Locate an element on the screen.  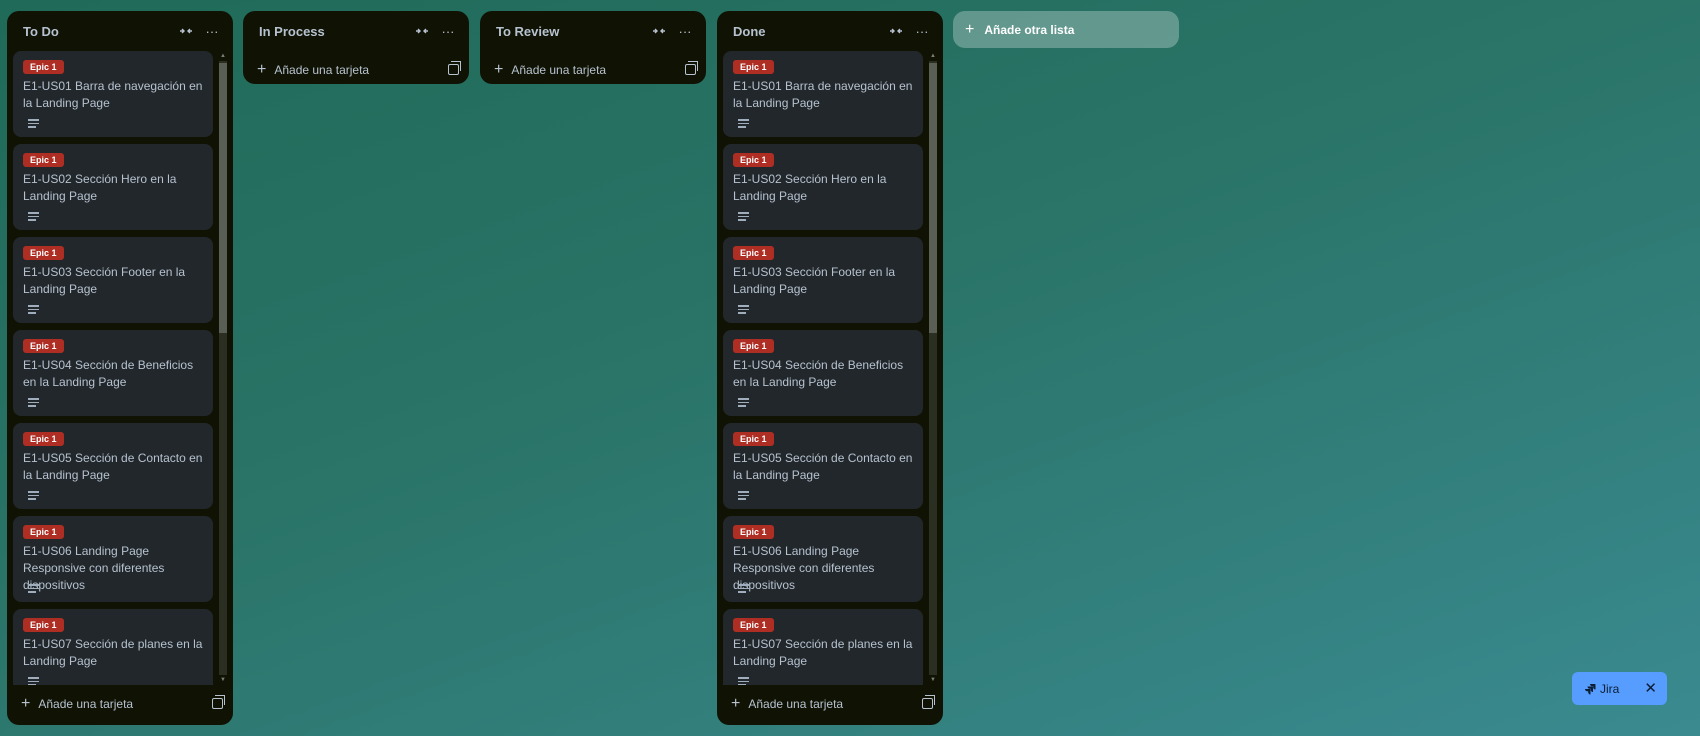
list-title: In Process is located at coordinates (334, 31).